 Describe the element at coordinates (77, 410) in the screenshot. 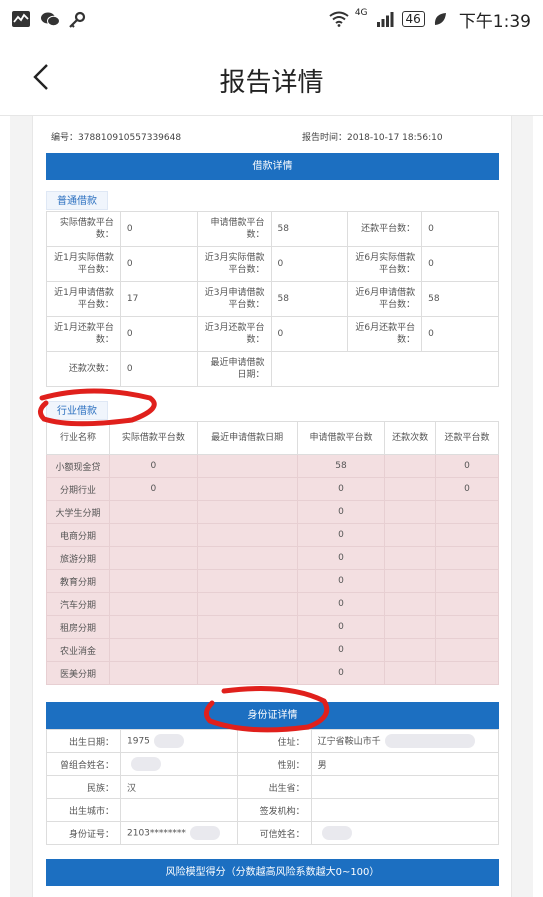

I see `tab-industry-loan: 行业借款` at that location.